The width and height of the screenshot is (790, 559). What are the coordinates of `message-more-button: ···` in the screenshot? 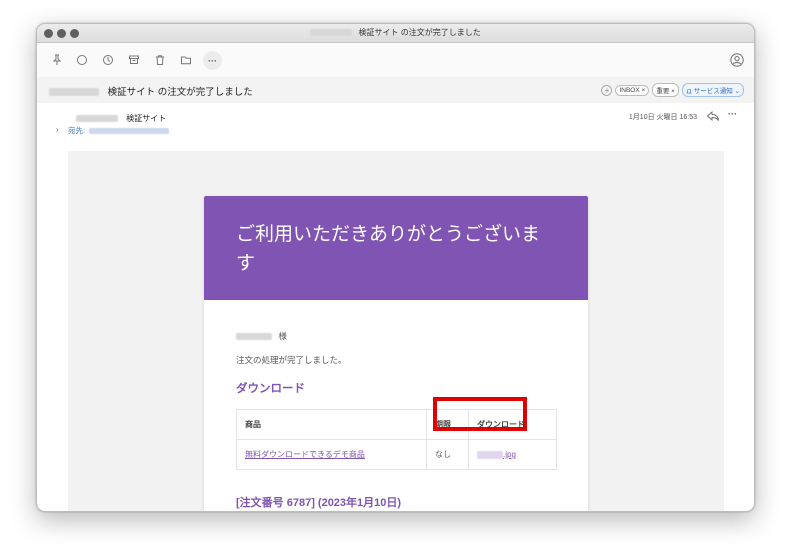 It's located at (732, 114).